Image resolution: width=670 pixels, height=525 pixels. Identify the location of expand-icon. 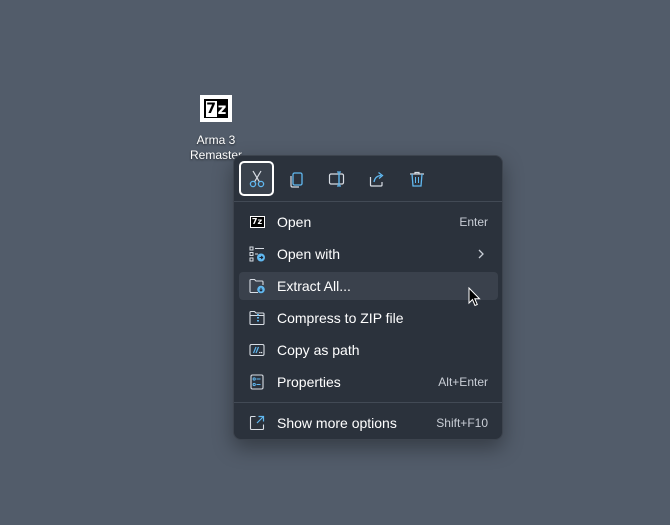
(257, 423).